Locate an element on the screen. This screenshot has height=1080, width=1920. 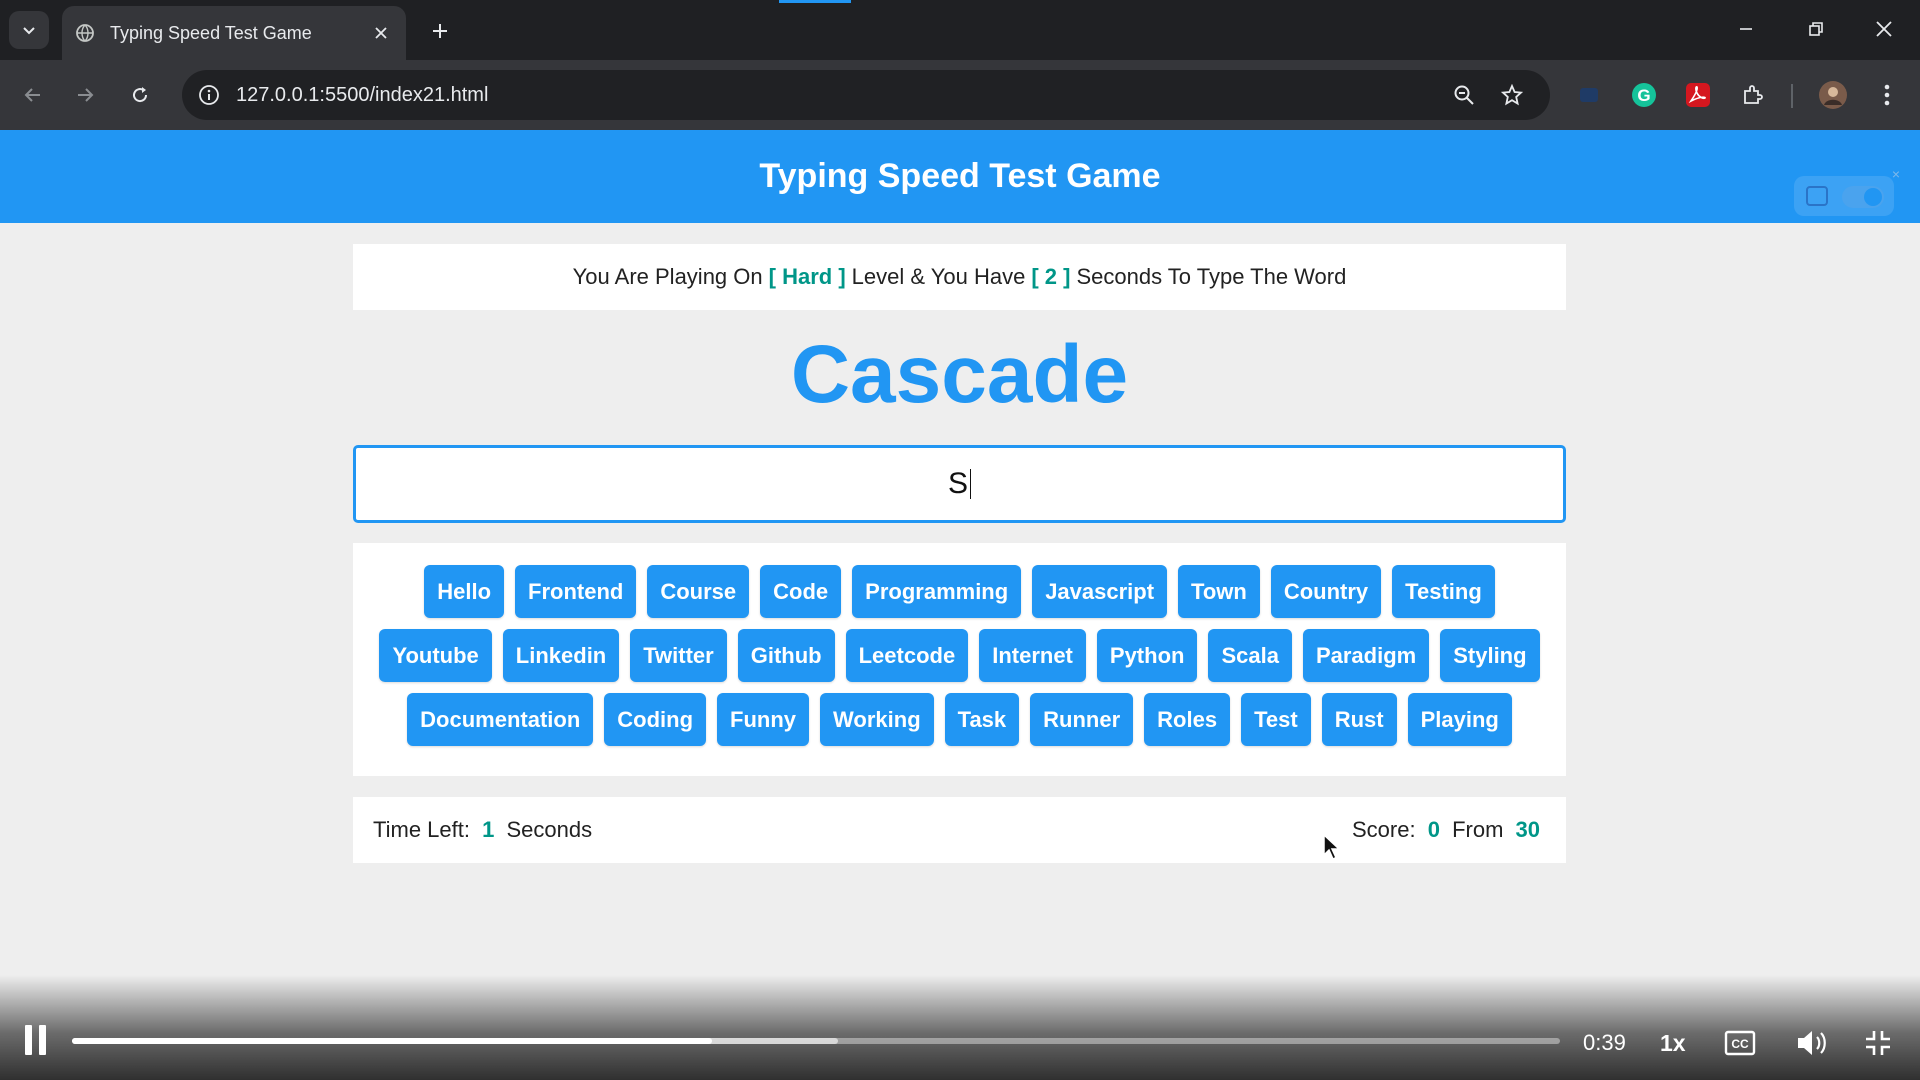
current-word: Cascade is located at coordinates (959, 374).